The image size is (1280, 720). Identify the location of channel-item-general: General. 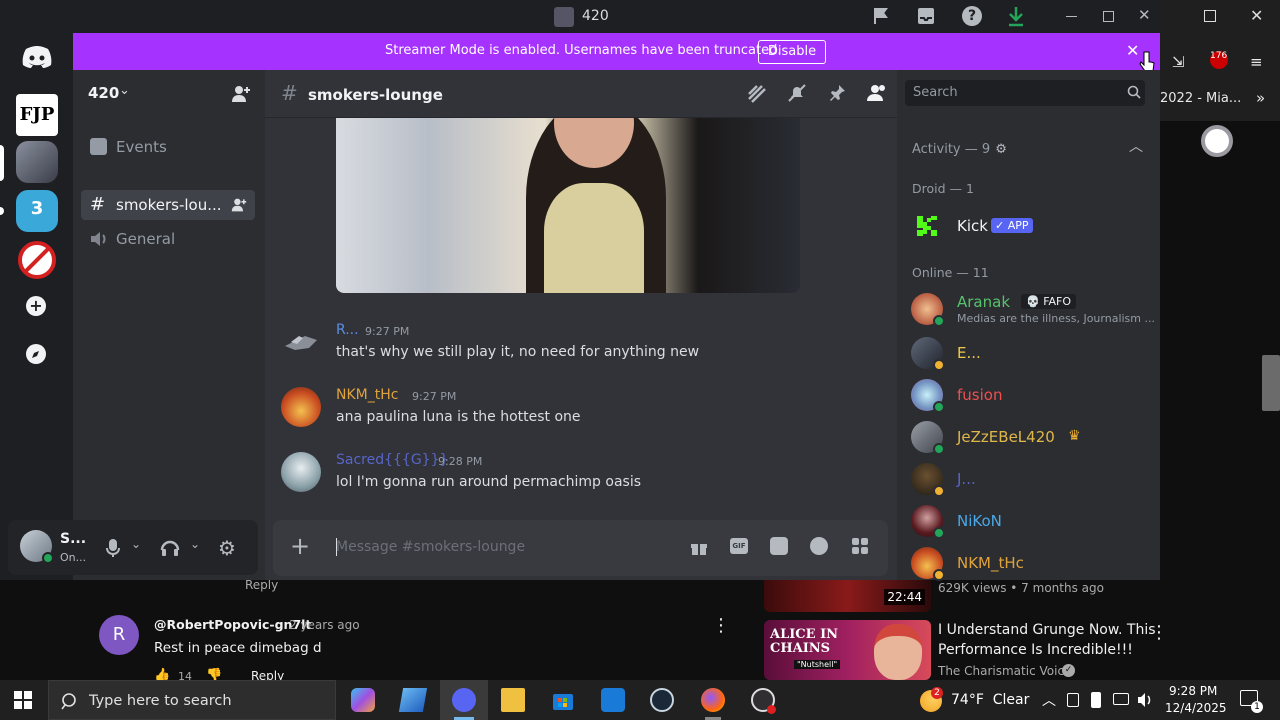
(168, 239).